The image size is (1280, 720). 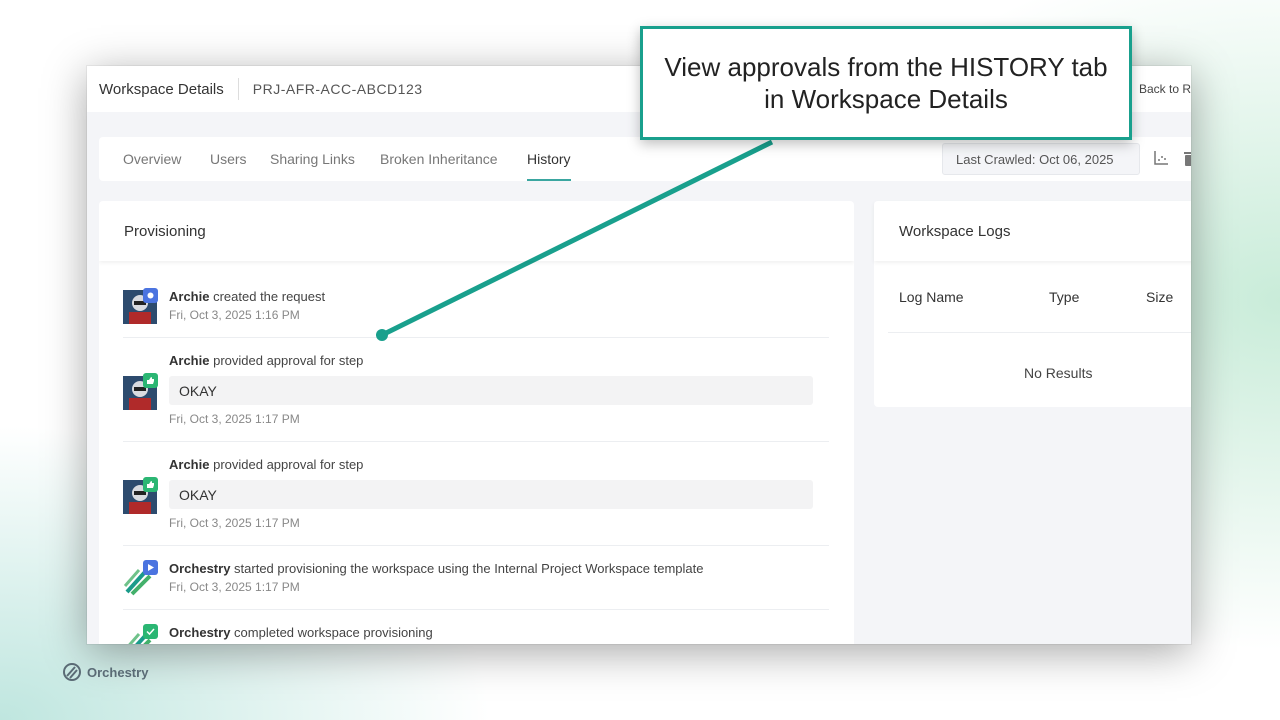 What do you see at coordinates (886, 67) in the screenshot?
I see `callout-line-1: View approvals from the HISTORY tab` at bounding box center [886, 67].